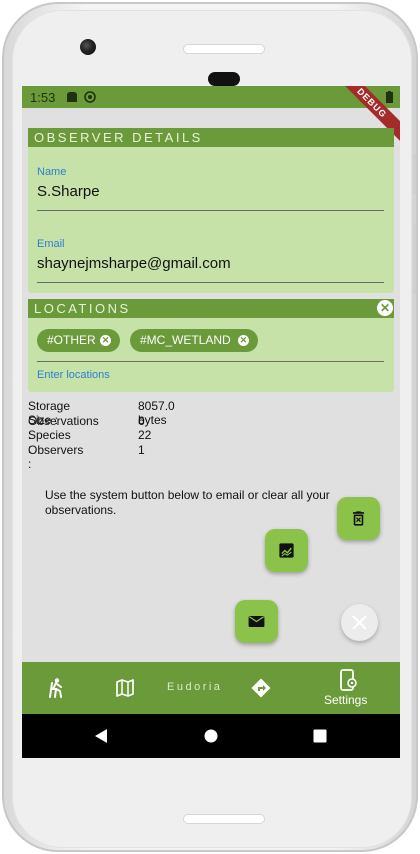 Image resolution: width=420 pixels, height=854 pixels. I want to click on stat-value: 22, so click(145, 435).